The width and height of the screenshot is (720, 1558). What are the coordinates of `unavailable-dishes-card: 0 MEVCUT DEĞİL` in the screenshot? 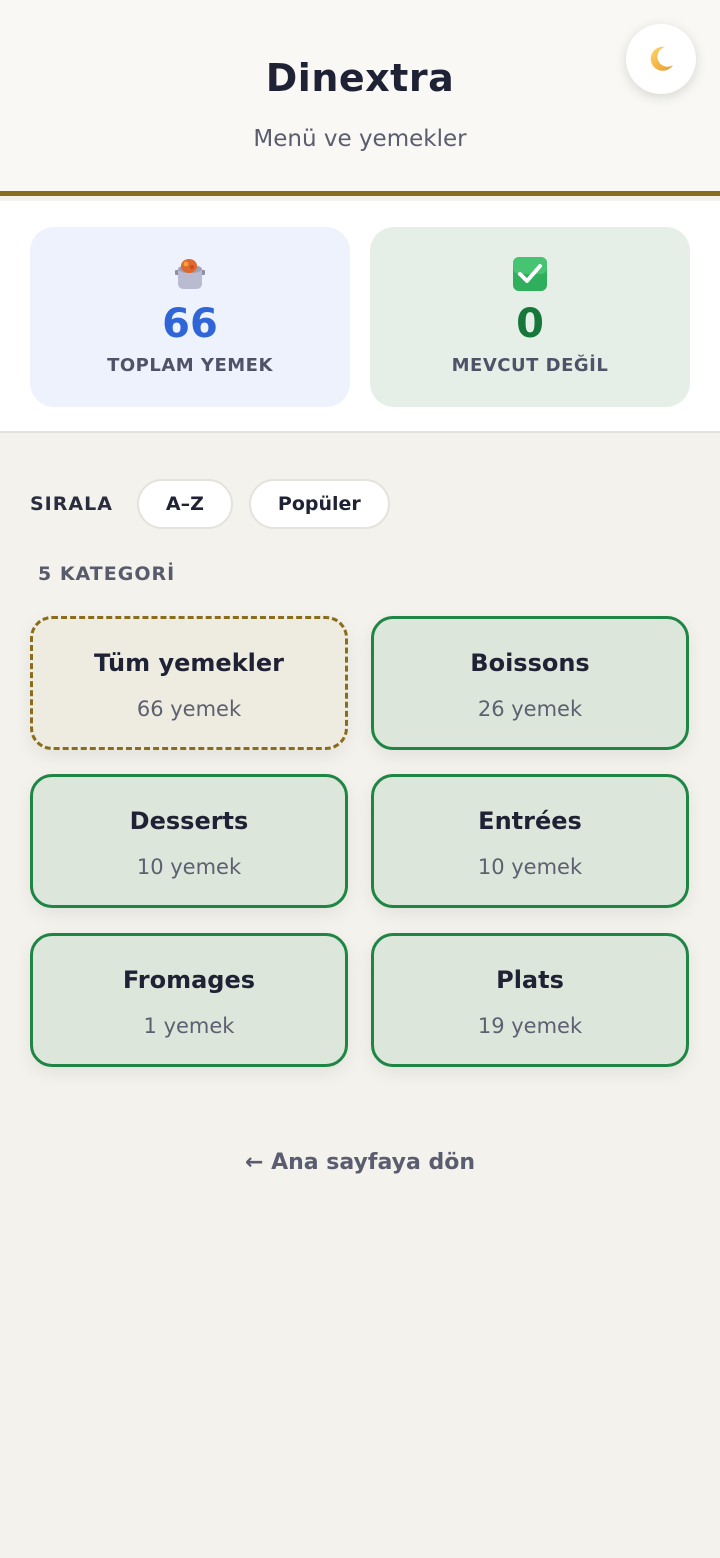 It's located at (530, 317).